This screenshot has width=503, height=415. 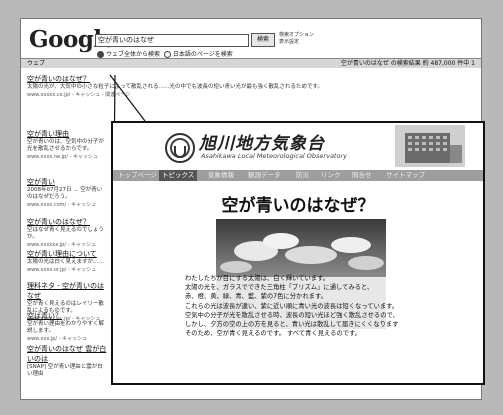 What do you see at coordinates (264, 175) in the screenshot?
I see `nav-observation-data: 観測データ` at bounding box center [264, 175].